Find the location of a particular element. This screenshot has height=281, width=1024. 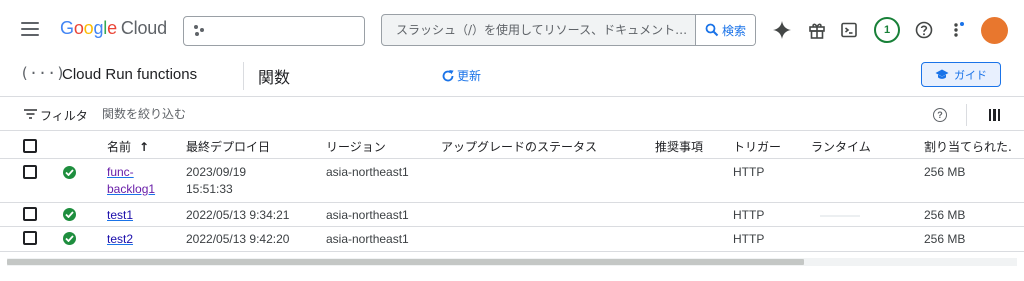

column-header-region: リージョン is located at coordinates (356, 146).